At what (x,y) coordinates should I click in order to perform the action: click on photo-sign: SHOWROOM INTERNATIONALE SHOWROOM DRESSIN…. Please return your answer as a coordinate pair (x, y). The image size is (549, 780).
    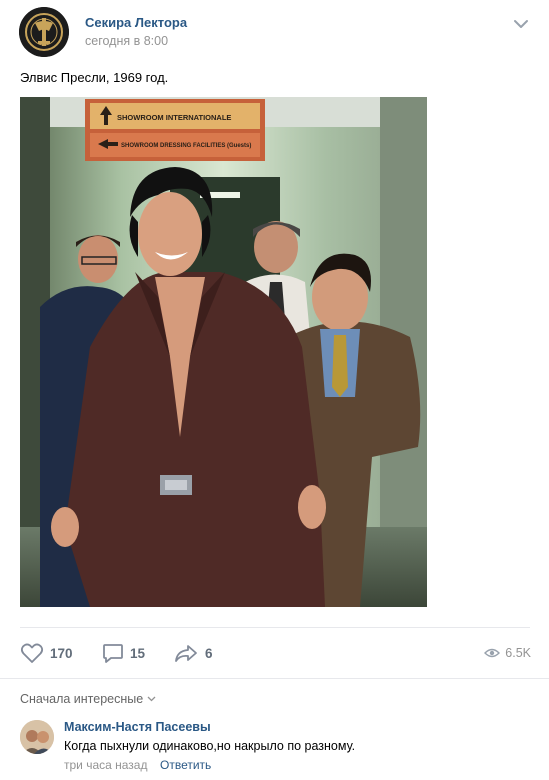
    Looking at the image, I should click on (175, 130).